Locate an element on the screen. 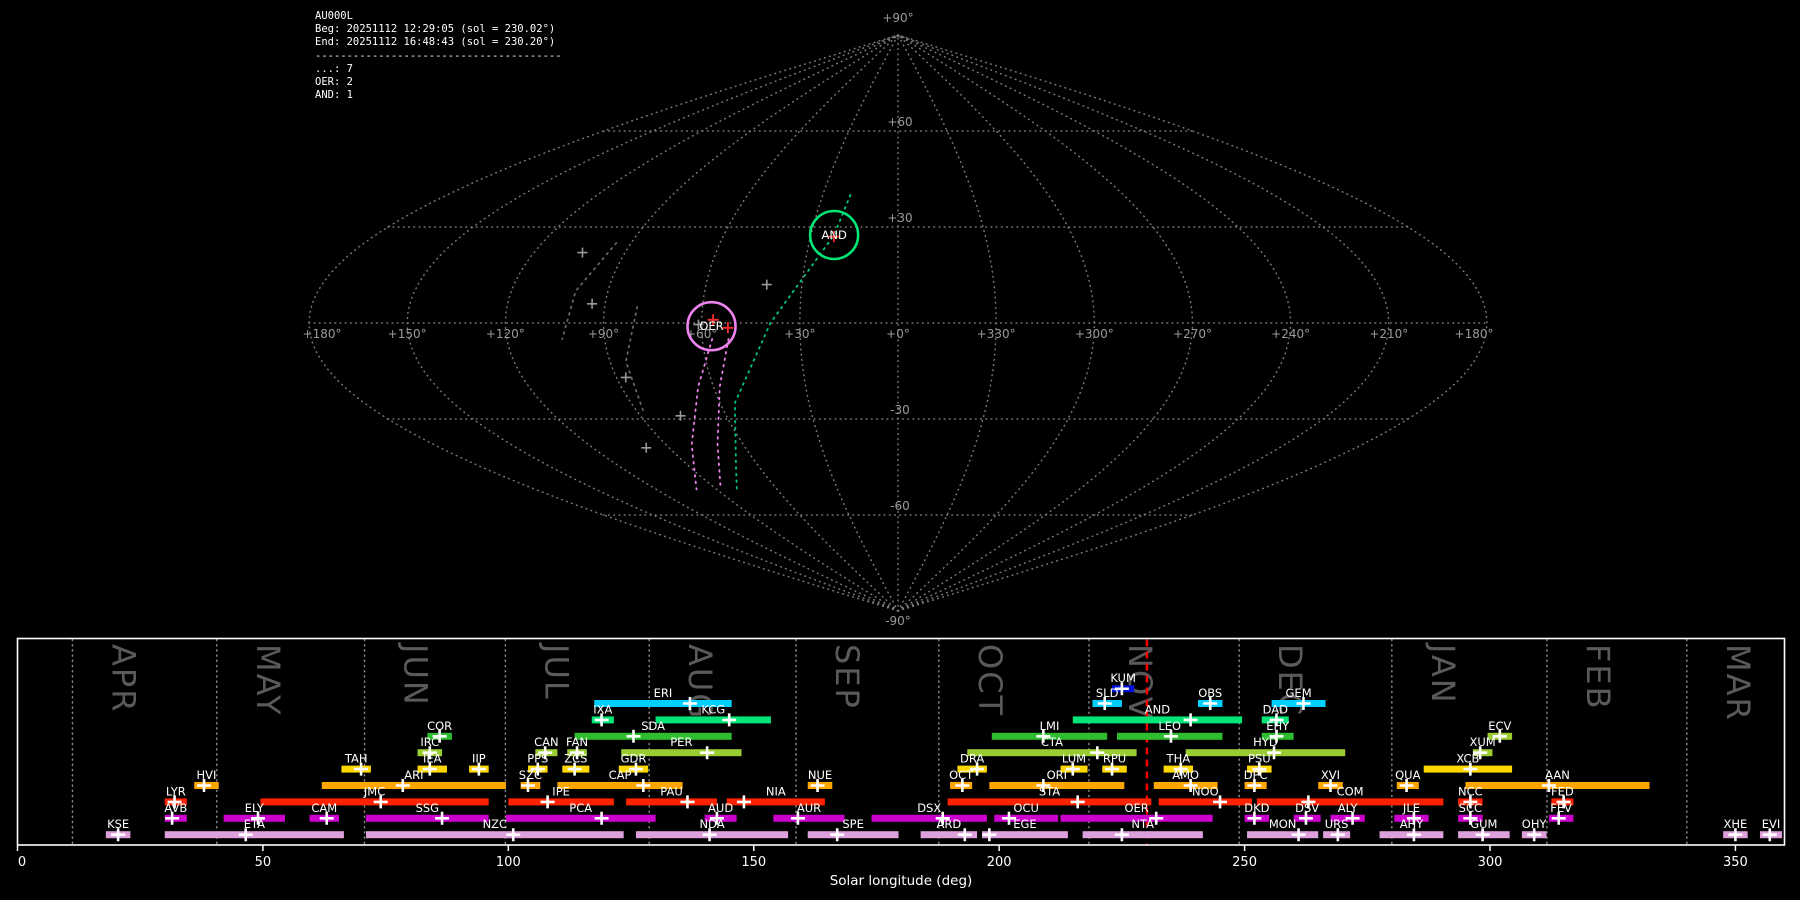  x-axis-tick-label: 250 is located at coordinates (1244, 862).